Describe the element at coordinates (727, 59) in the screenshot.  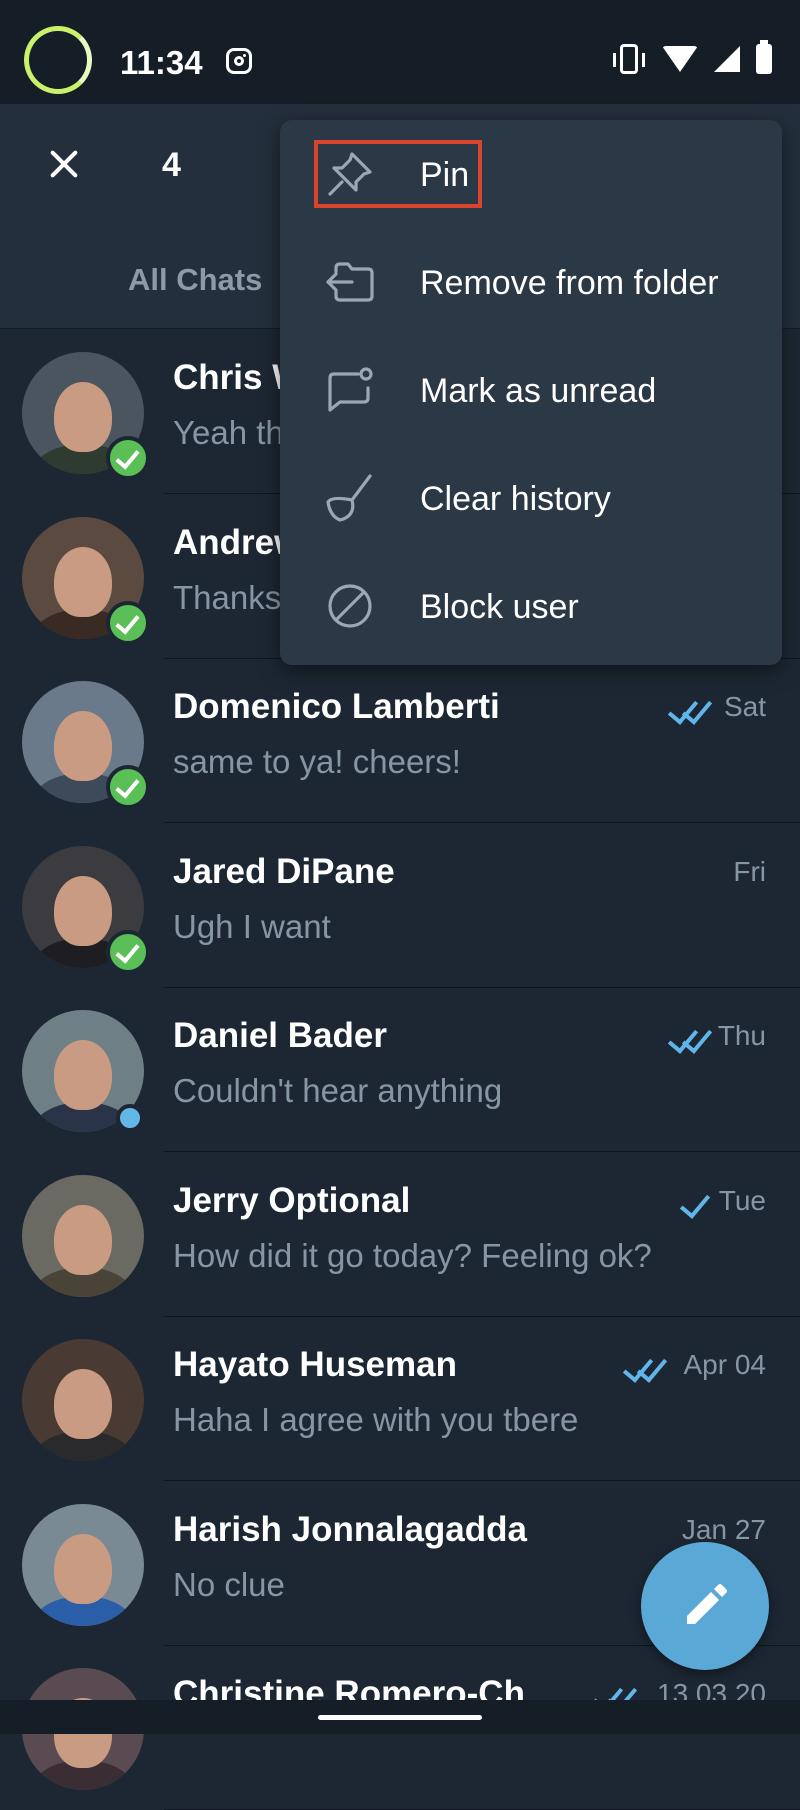
I see `cell-signal-icon` at that location.